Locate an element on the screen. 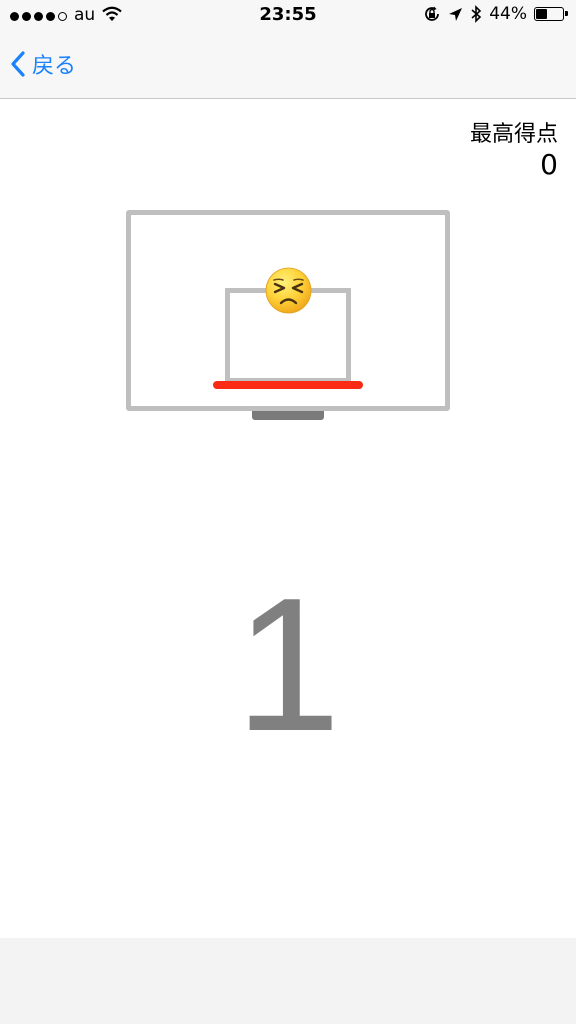  back-button: 戻る is located at coordinates (43, 64).